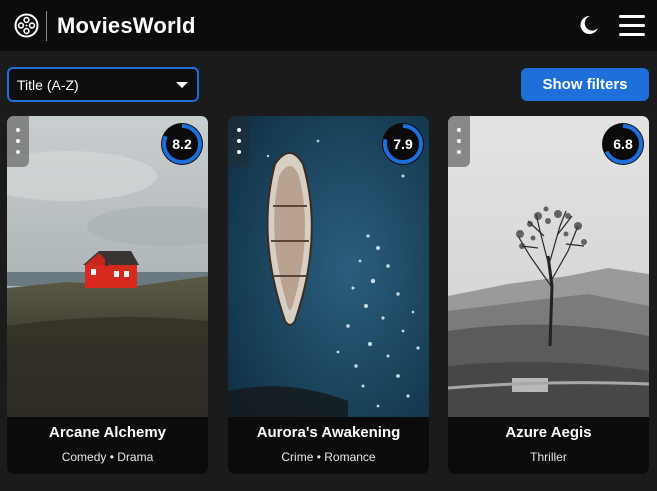  Describe the element at coordinates (548, 457) in the screenshot. I see `movie-genres: Thriller` at that location.